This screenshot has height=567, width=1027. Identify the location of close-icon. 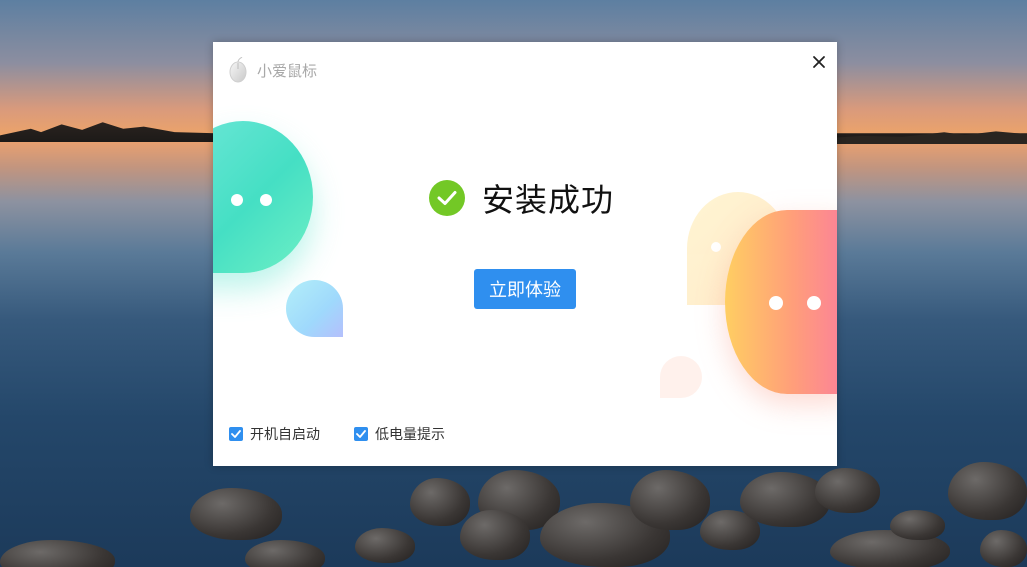
(819, 67).